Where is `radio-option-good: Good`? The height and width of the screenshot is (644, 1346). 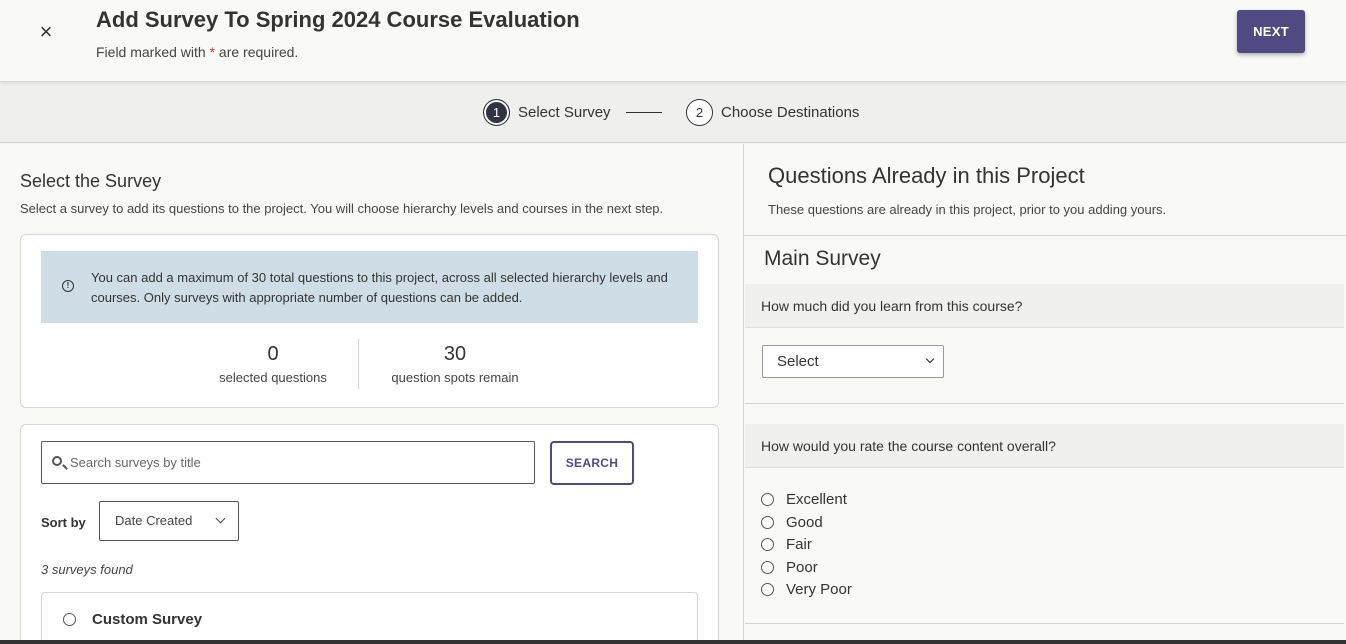
radio-option-good: Good is located at coordinates (792, 522).